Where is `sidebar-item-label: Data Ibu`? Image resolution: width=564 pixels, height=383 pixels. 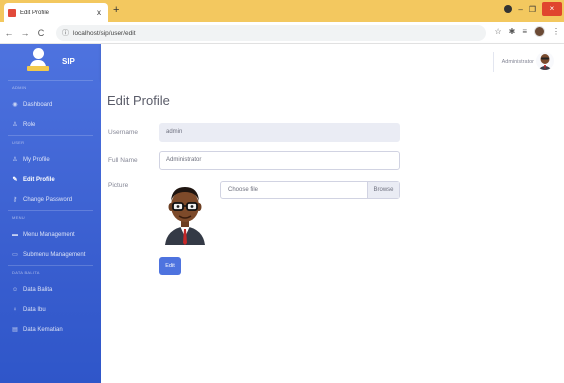 sidebar-item-label: Data Ibu is located at coordinates (34, 310).